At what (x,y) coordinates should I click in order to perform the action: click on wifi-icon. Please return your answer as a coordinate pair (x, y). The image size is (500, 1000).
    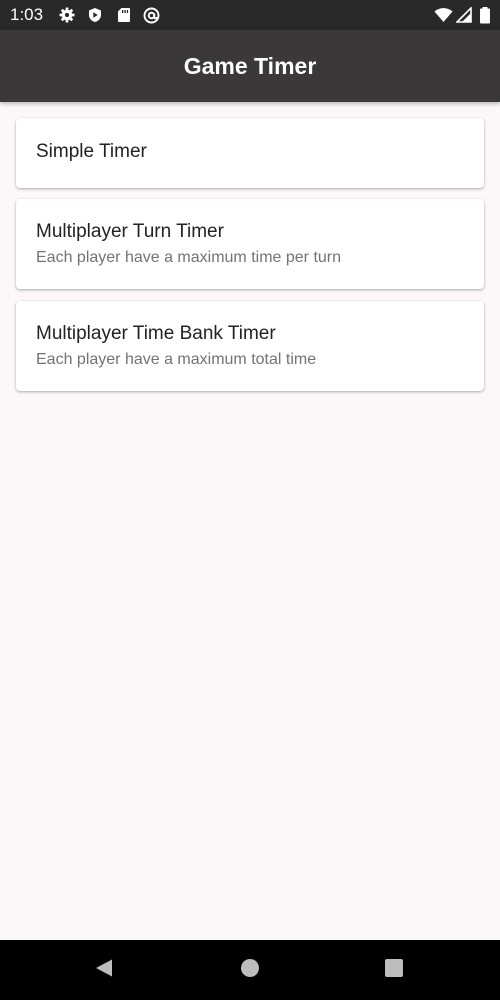
    Looking at the image, I should click on (443, 15).